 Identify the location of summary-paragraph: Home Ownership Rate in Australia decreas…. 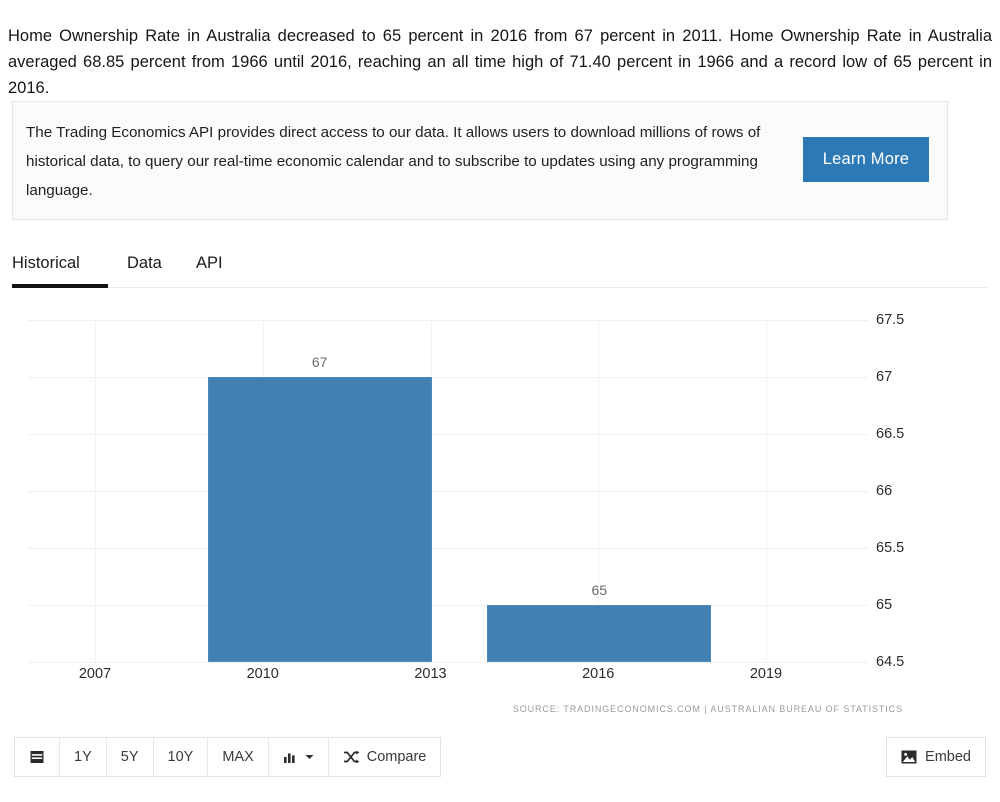
(500, 61).